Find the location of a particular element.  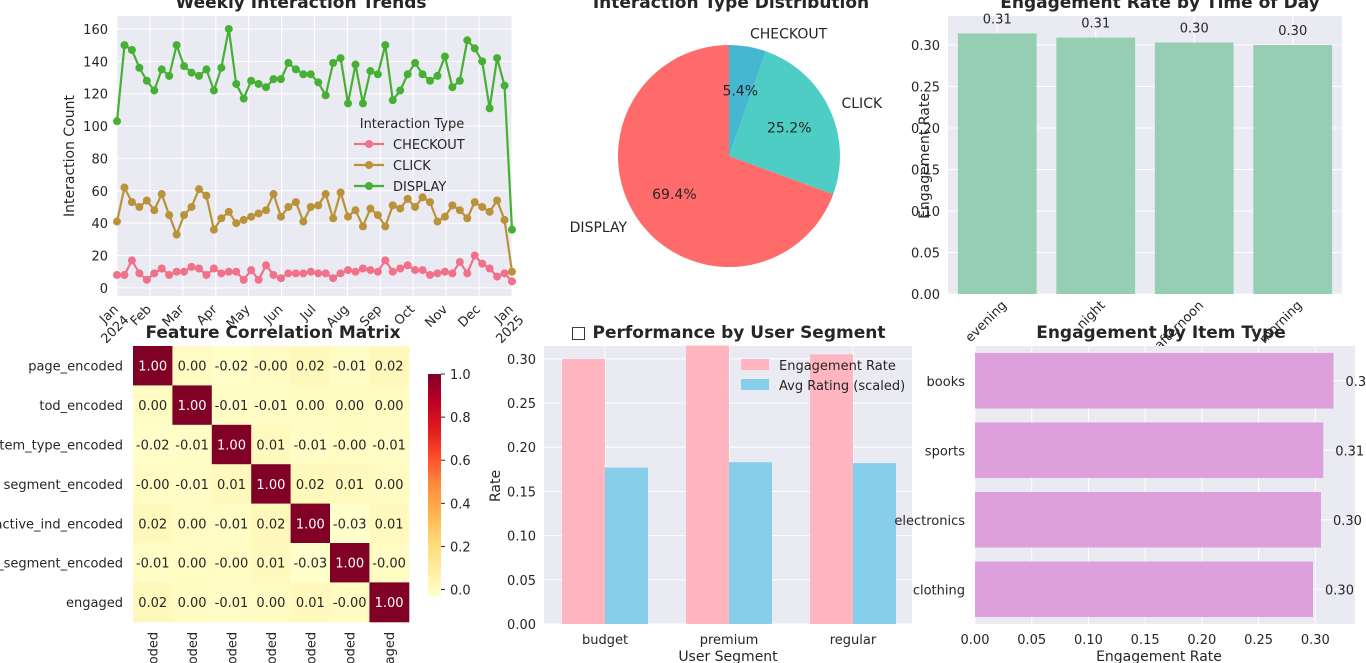

colorbar-tick-label: 0.2 is located at coordinates (460, 547).